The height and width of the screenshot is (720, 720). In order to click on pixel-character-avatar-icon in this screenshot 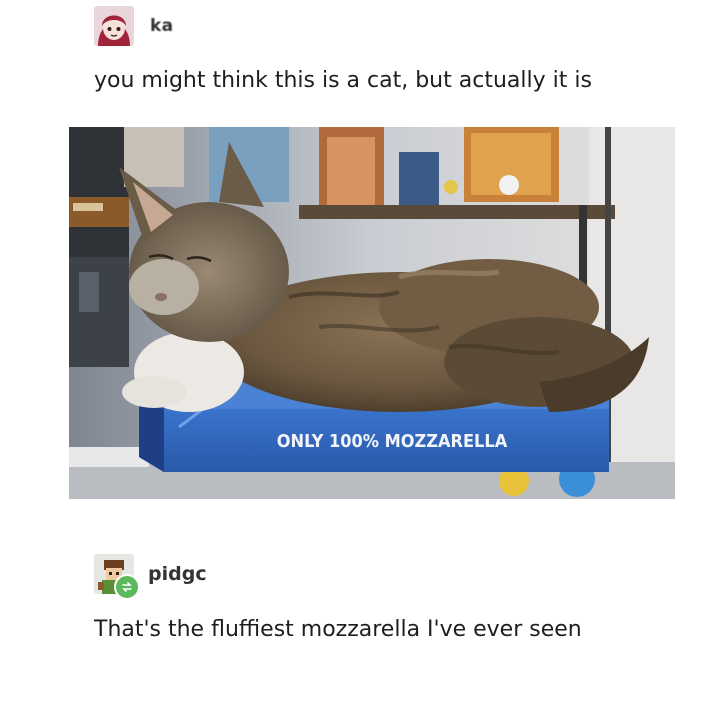, I will do `click(117, 577)`.